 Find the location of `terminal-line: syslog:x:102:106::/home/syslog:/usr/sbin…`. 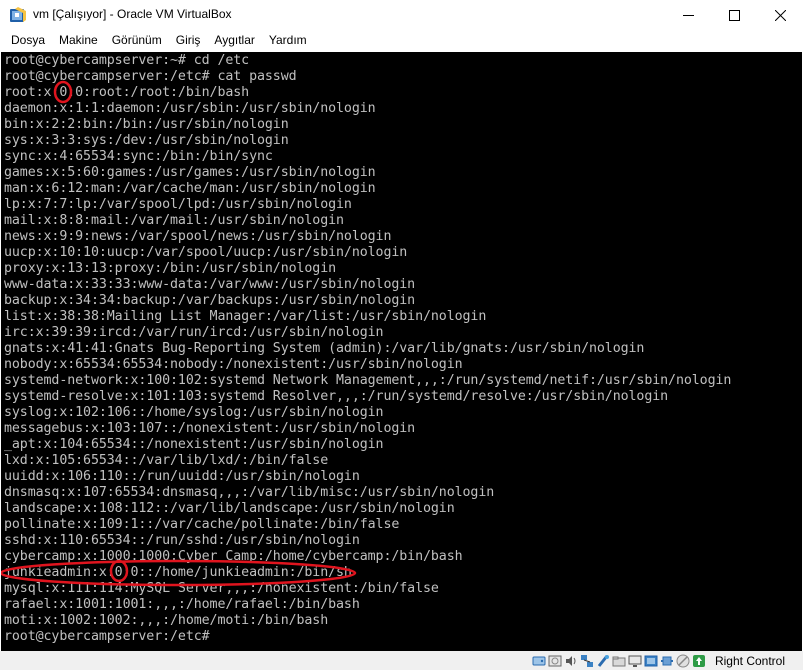

terminal-line: syslog:x:102:106::/home/syslog:/usr/sbin… is located at coordinates (194, 412).